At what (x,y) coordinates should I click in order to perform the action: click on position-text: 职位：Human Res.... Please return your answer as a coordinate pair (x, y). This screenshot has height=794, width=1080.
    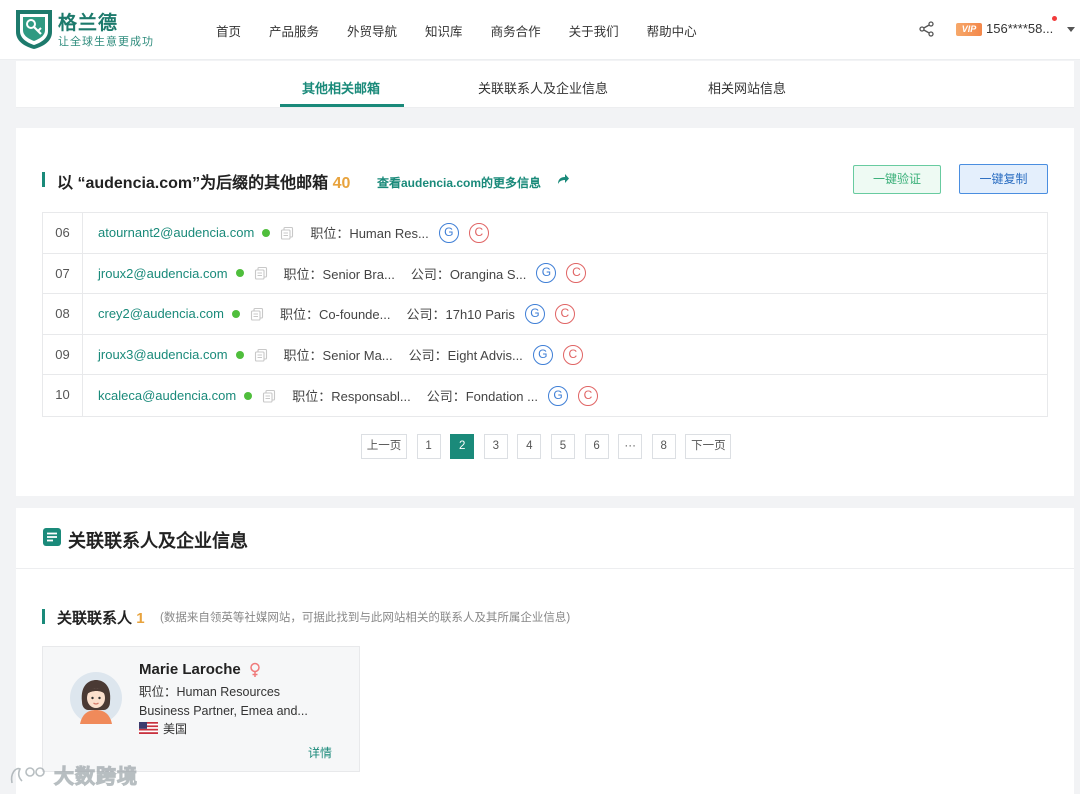
    Looking at the image, I should click on (369, 234).